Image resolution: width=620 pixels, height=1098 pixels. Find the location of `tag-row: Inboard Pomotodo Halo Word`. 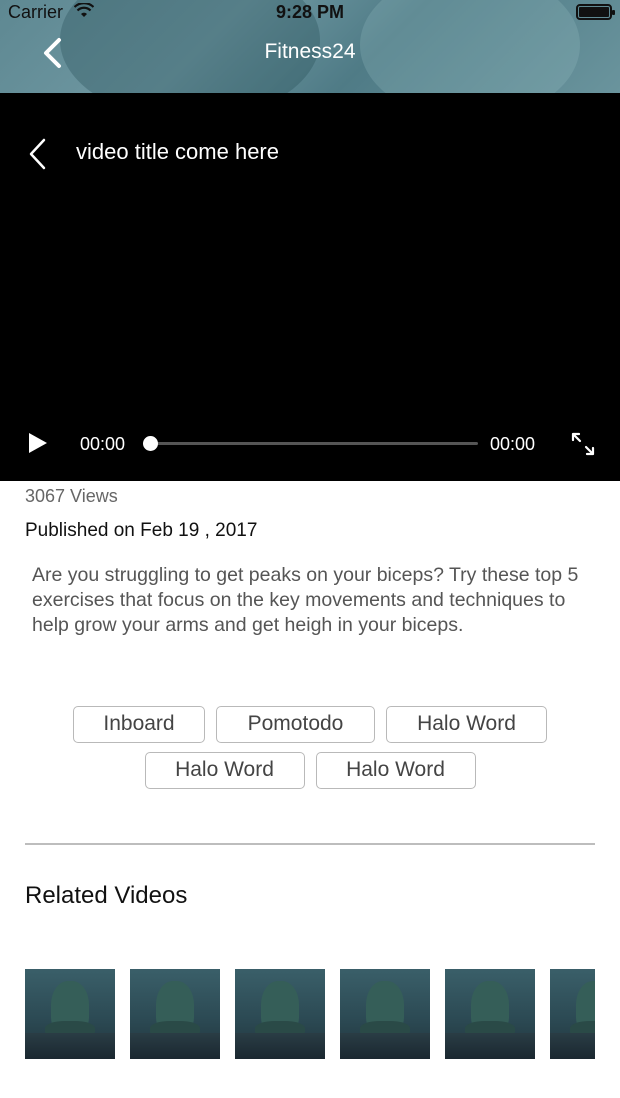

tag-row: Inboard Pomotodo Halo Word is located at coordinates (310, 724).